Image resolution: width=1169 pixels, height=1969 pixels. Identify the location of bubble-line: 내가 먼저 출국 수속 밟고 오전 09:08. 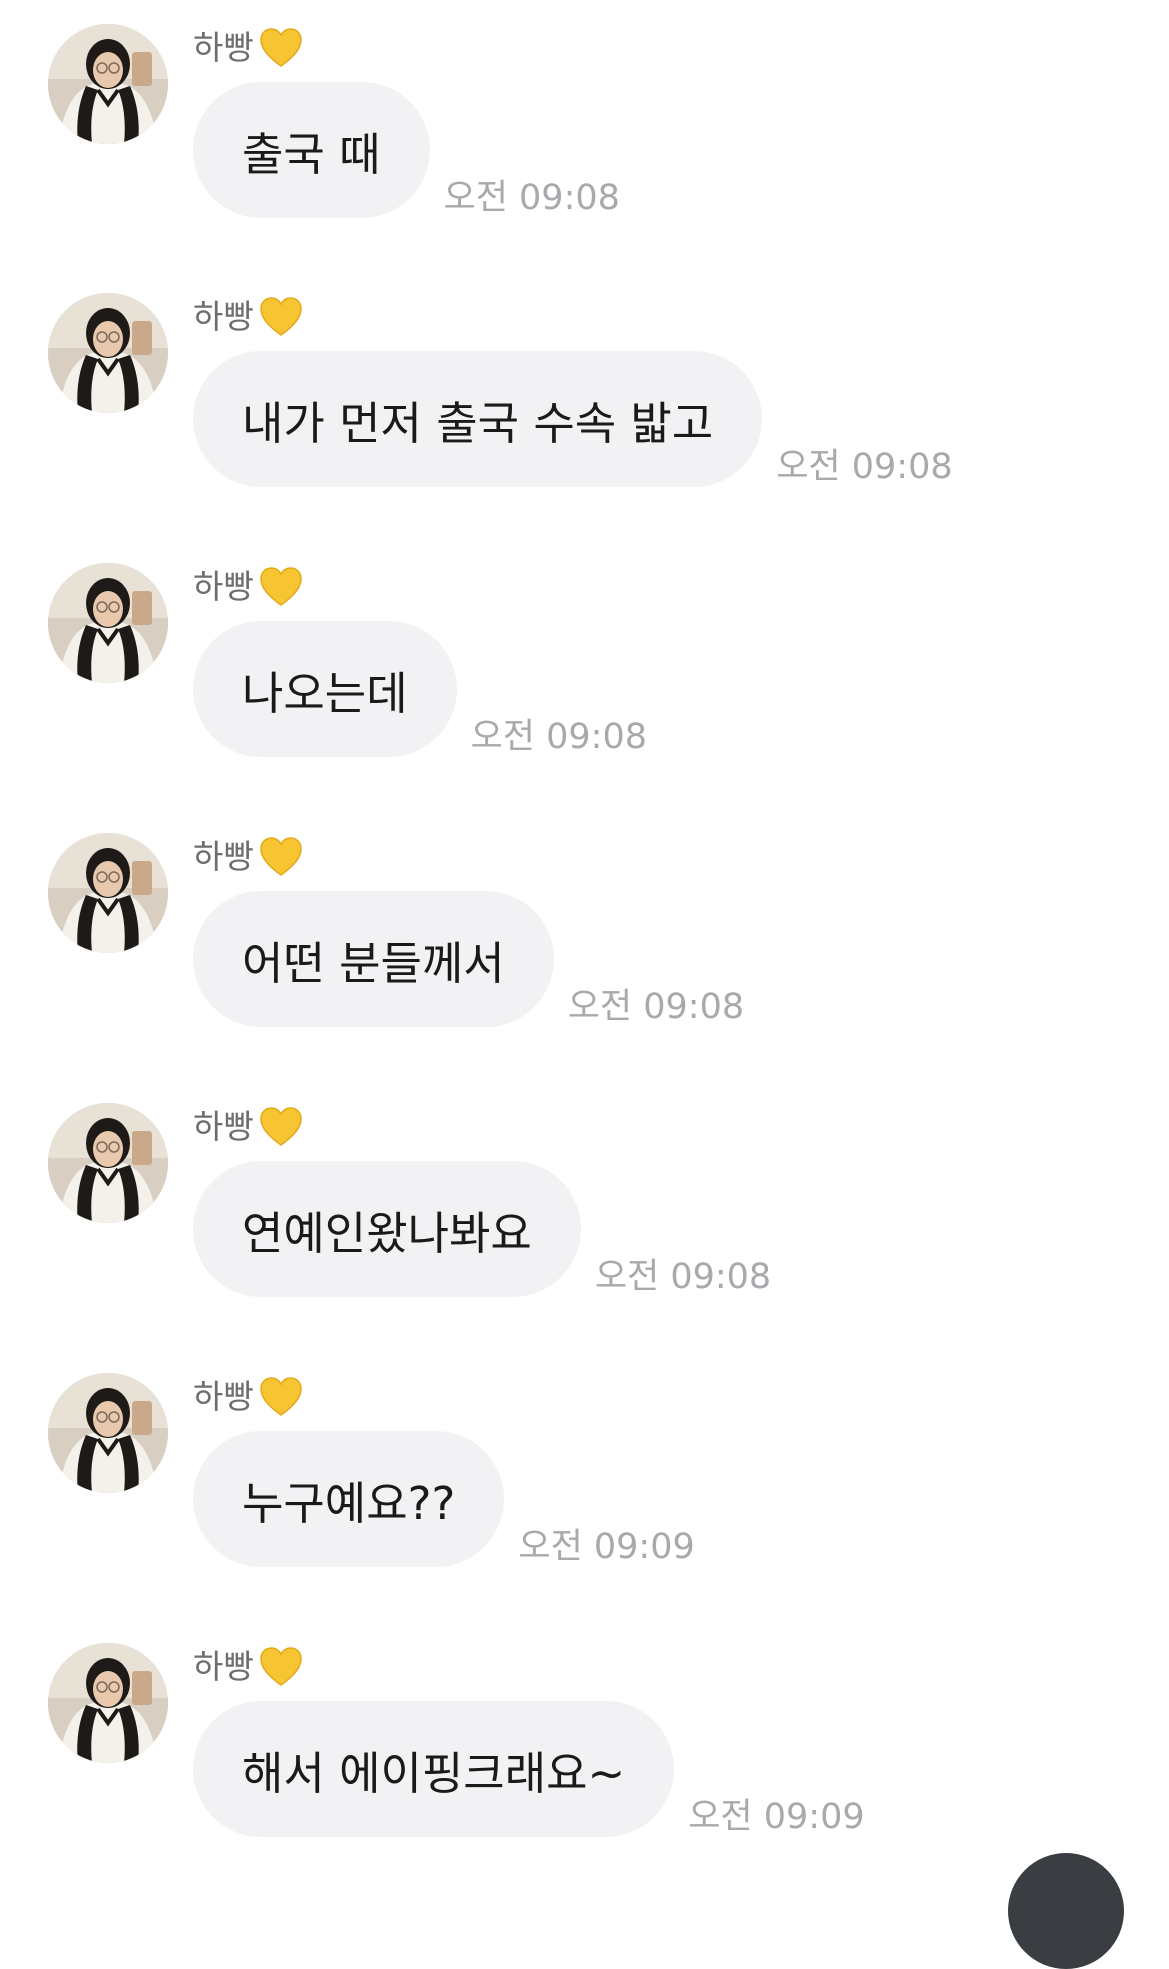
(573, 419).